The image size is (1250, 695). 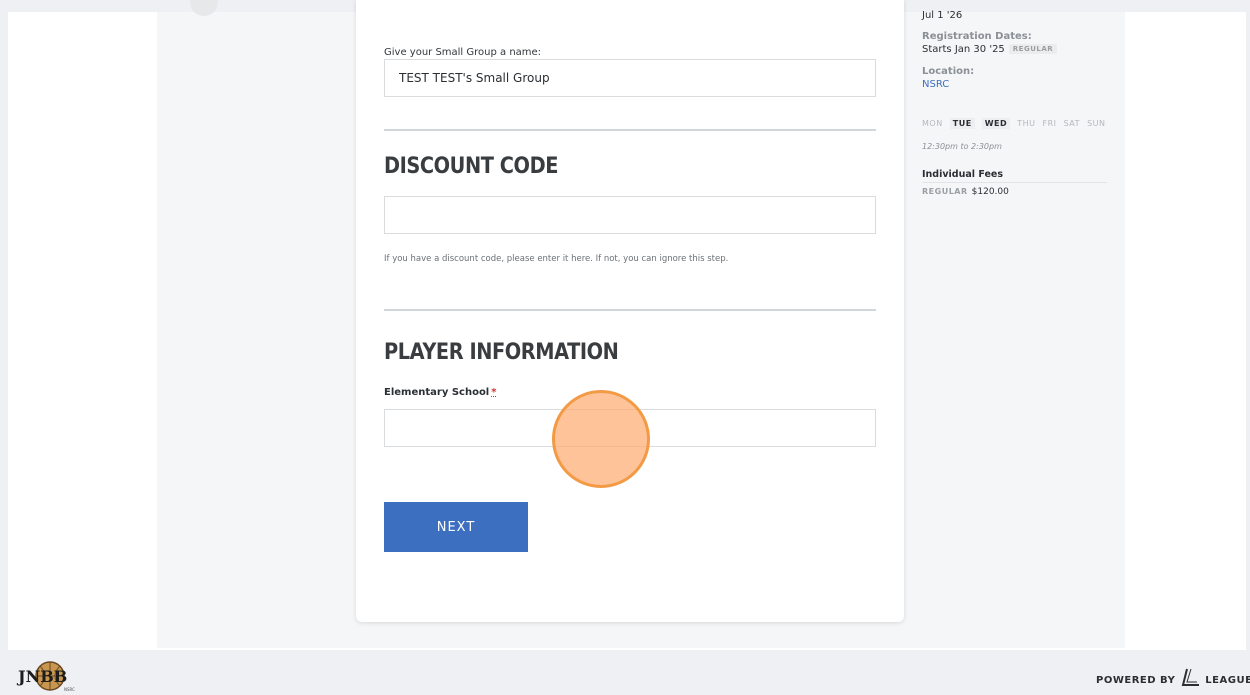 What do you see at coordinates (1191, 677) in the screenshot?
I see `leagueapps-logo-icon` at bounding box center [1191, 677].